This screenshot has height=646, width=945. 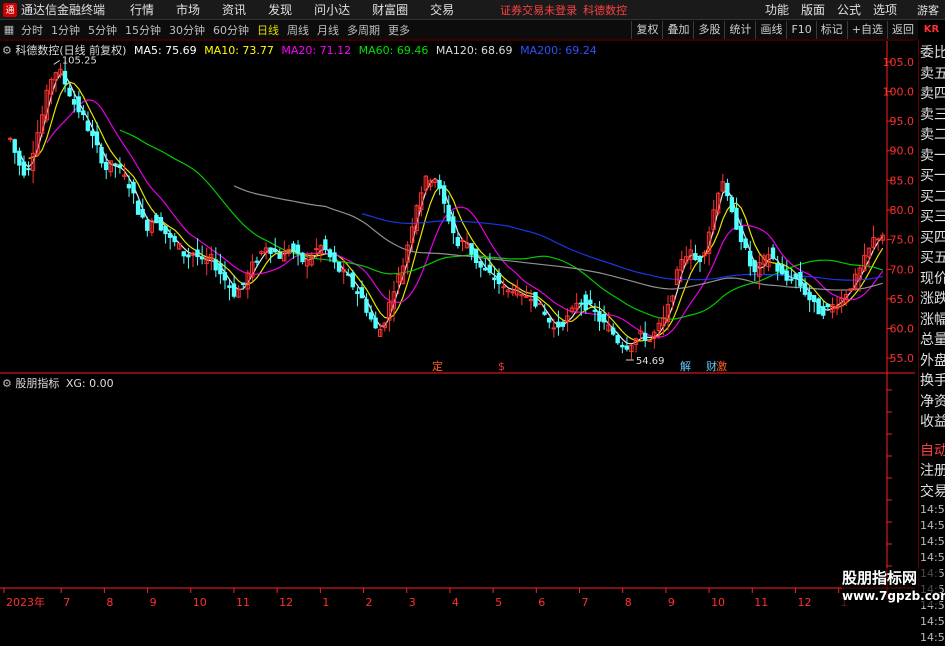 What do you see at coordinates (777, 9) in the screenshot?
I see `menu-function: 功能` at bounding box center [777, 9].